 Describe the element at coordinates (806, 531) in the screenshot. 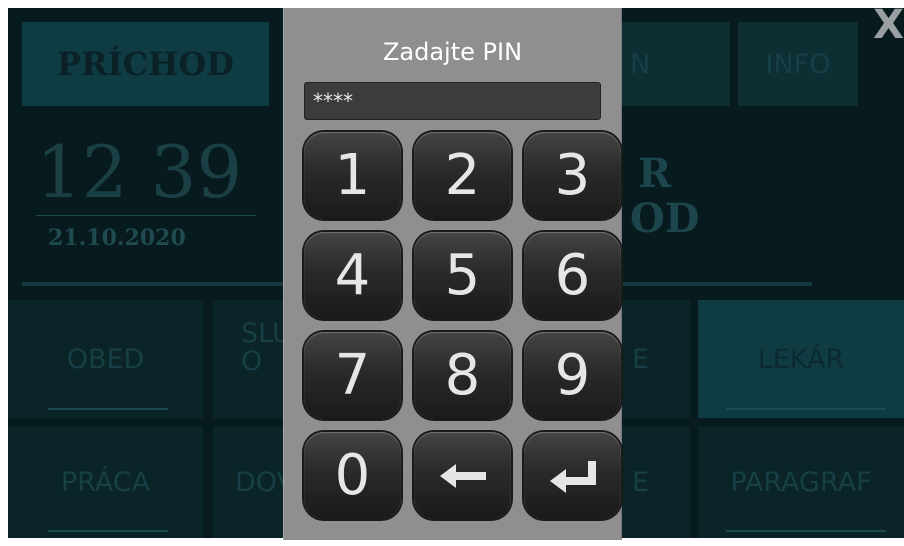

I see `paragraph-underline` at that location.